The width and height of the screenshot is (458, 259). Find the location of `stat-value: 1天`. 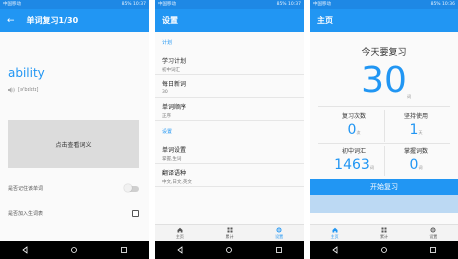

stat-value: 1天 is located at coordinates (416, 130).